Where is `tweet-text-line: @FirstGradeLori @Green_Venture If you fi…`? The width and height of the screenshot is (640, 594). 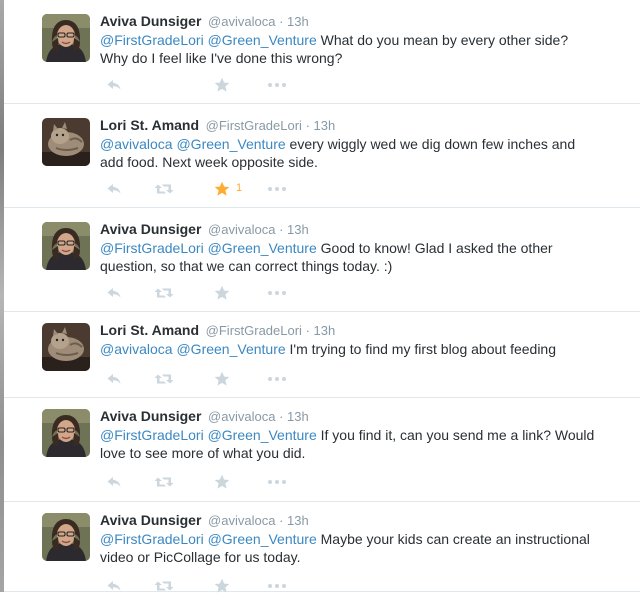
tweet-text-line: @FirstGradeLori @Green_Venture If you fi… is located at coordinates (360, 435).